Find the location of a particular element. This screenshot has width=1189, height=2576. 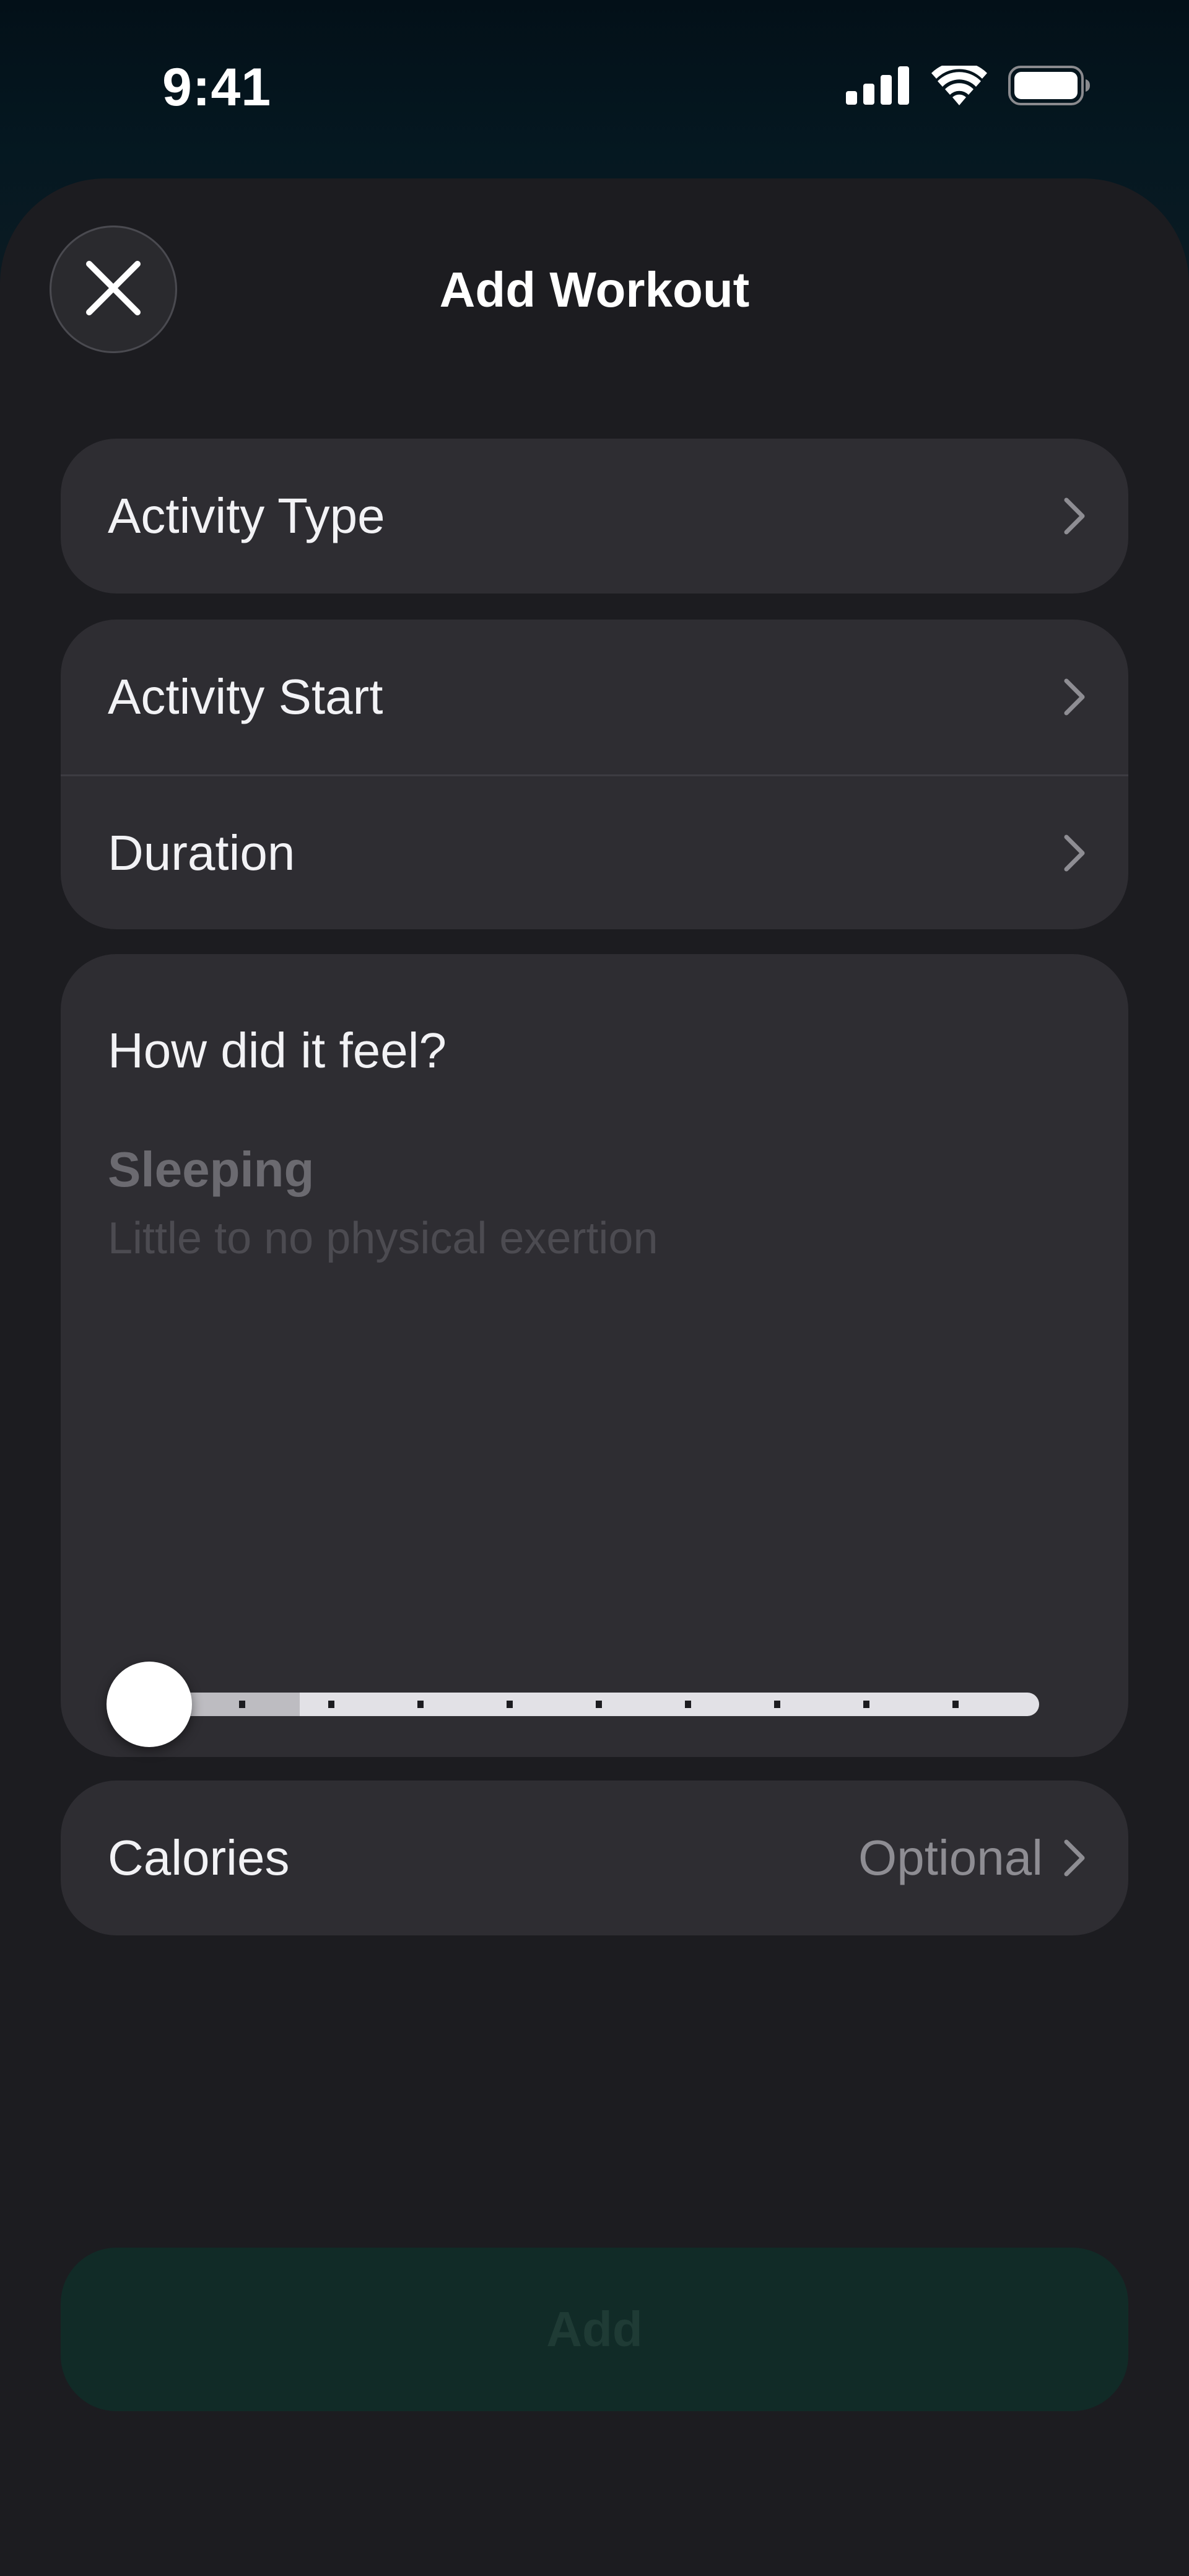

activity-type-label: Activity Type is located at coordinates (246, 515).